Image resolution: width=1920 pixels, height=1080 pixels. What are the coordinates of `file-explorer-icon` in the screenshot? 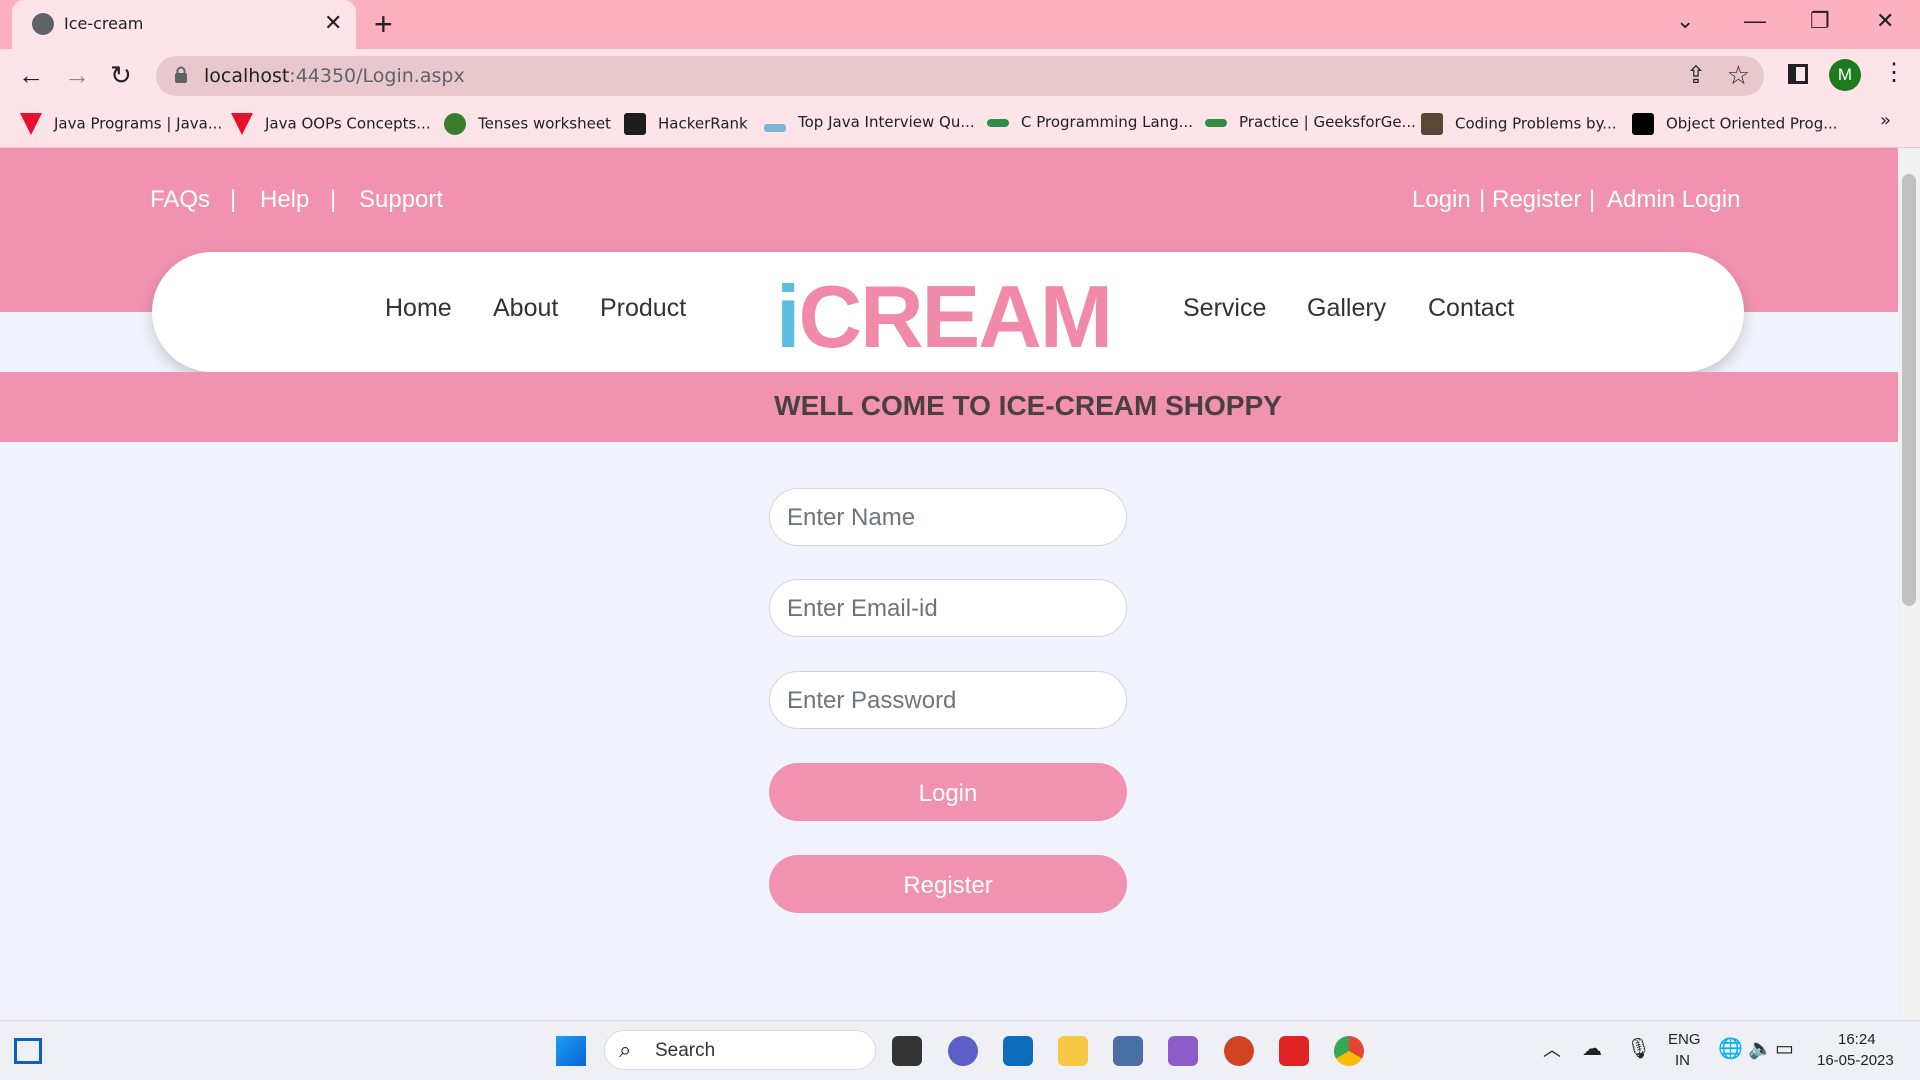 It's located at (1073, 1051).